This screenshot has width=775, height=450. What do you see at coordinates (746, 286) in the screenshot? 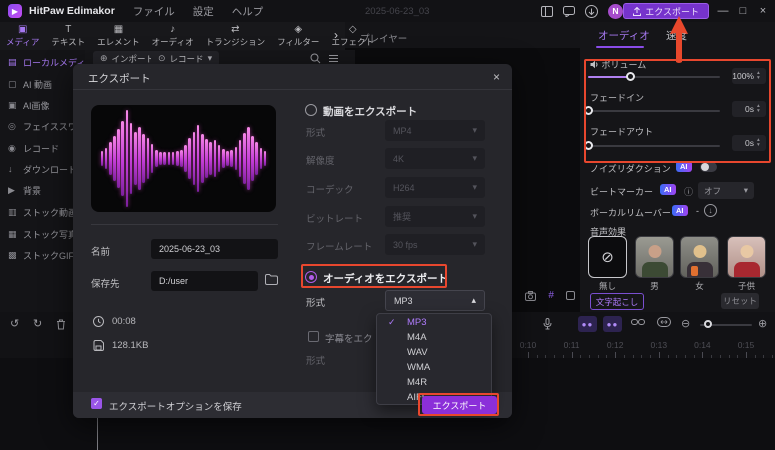
I see `voice-fx-child-label: 子供` at bounding box center [746, 286].